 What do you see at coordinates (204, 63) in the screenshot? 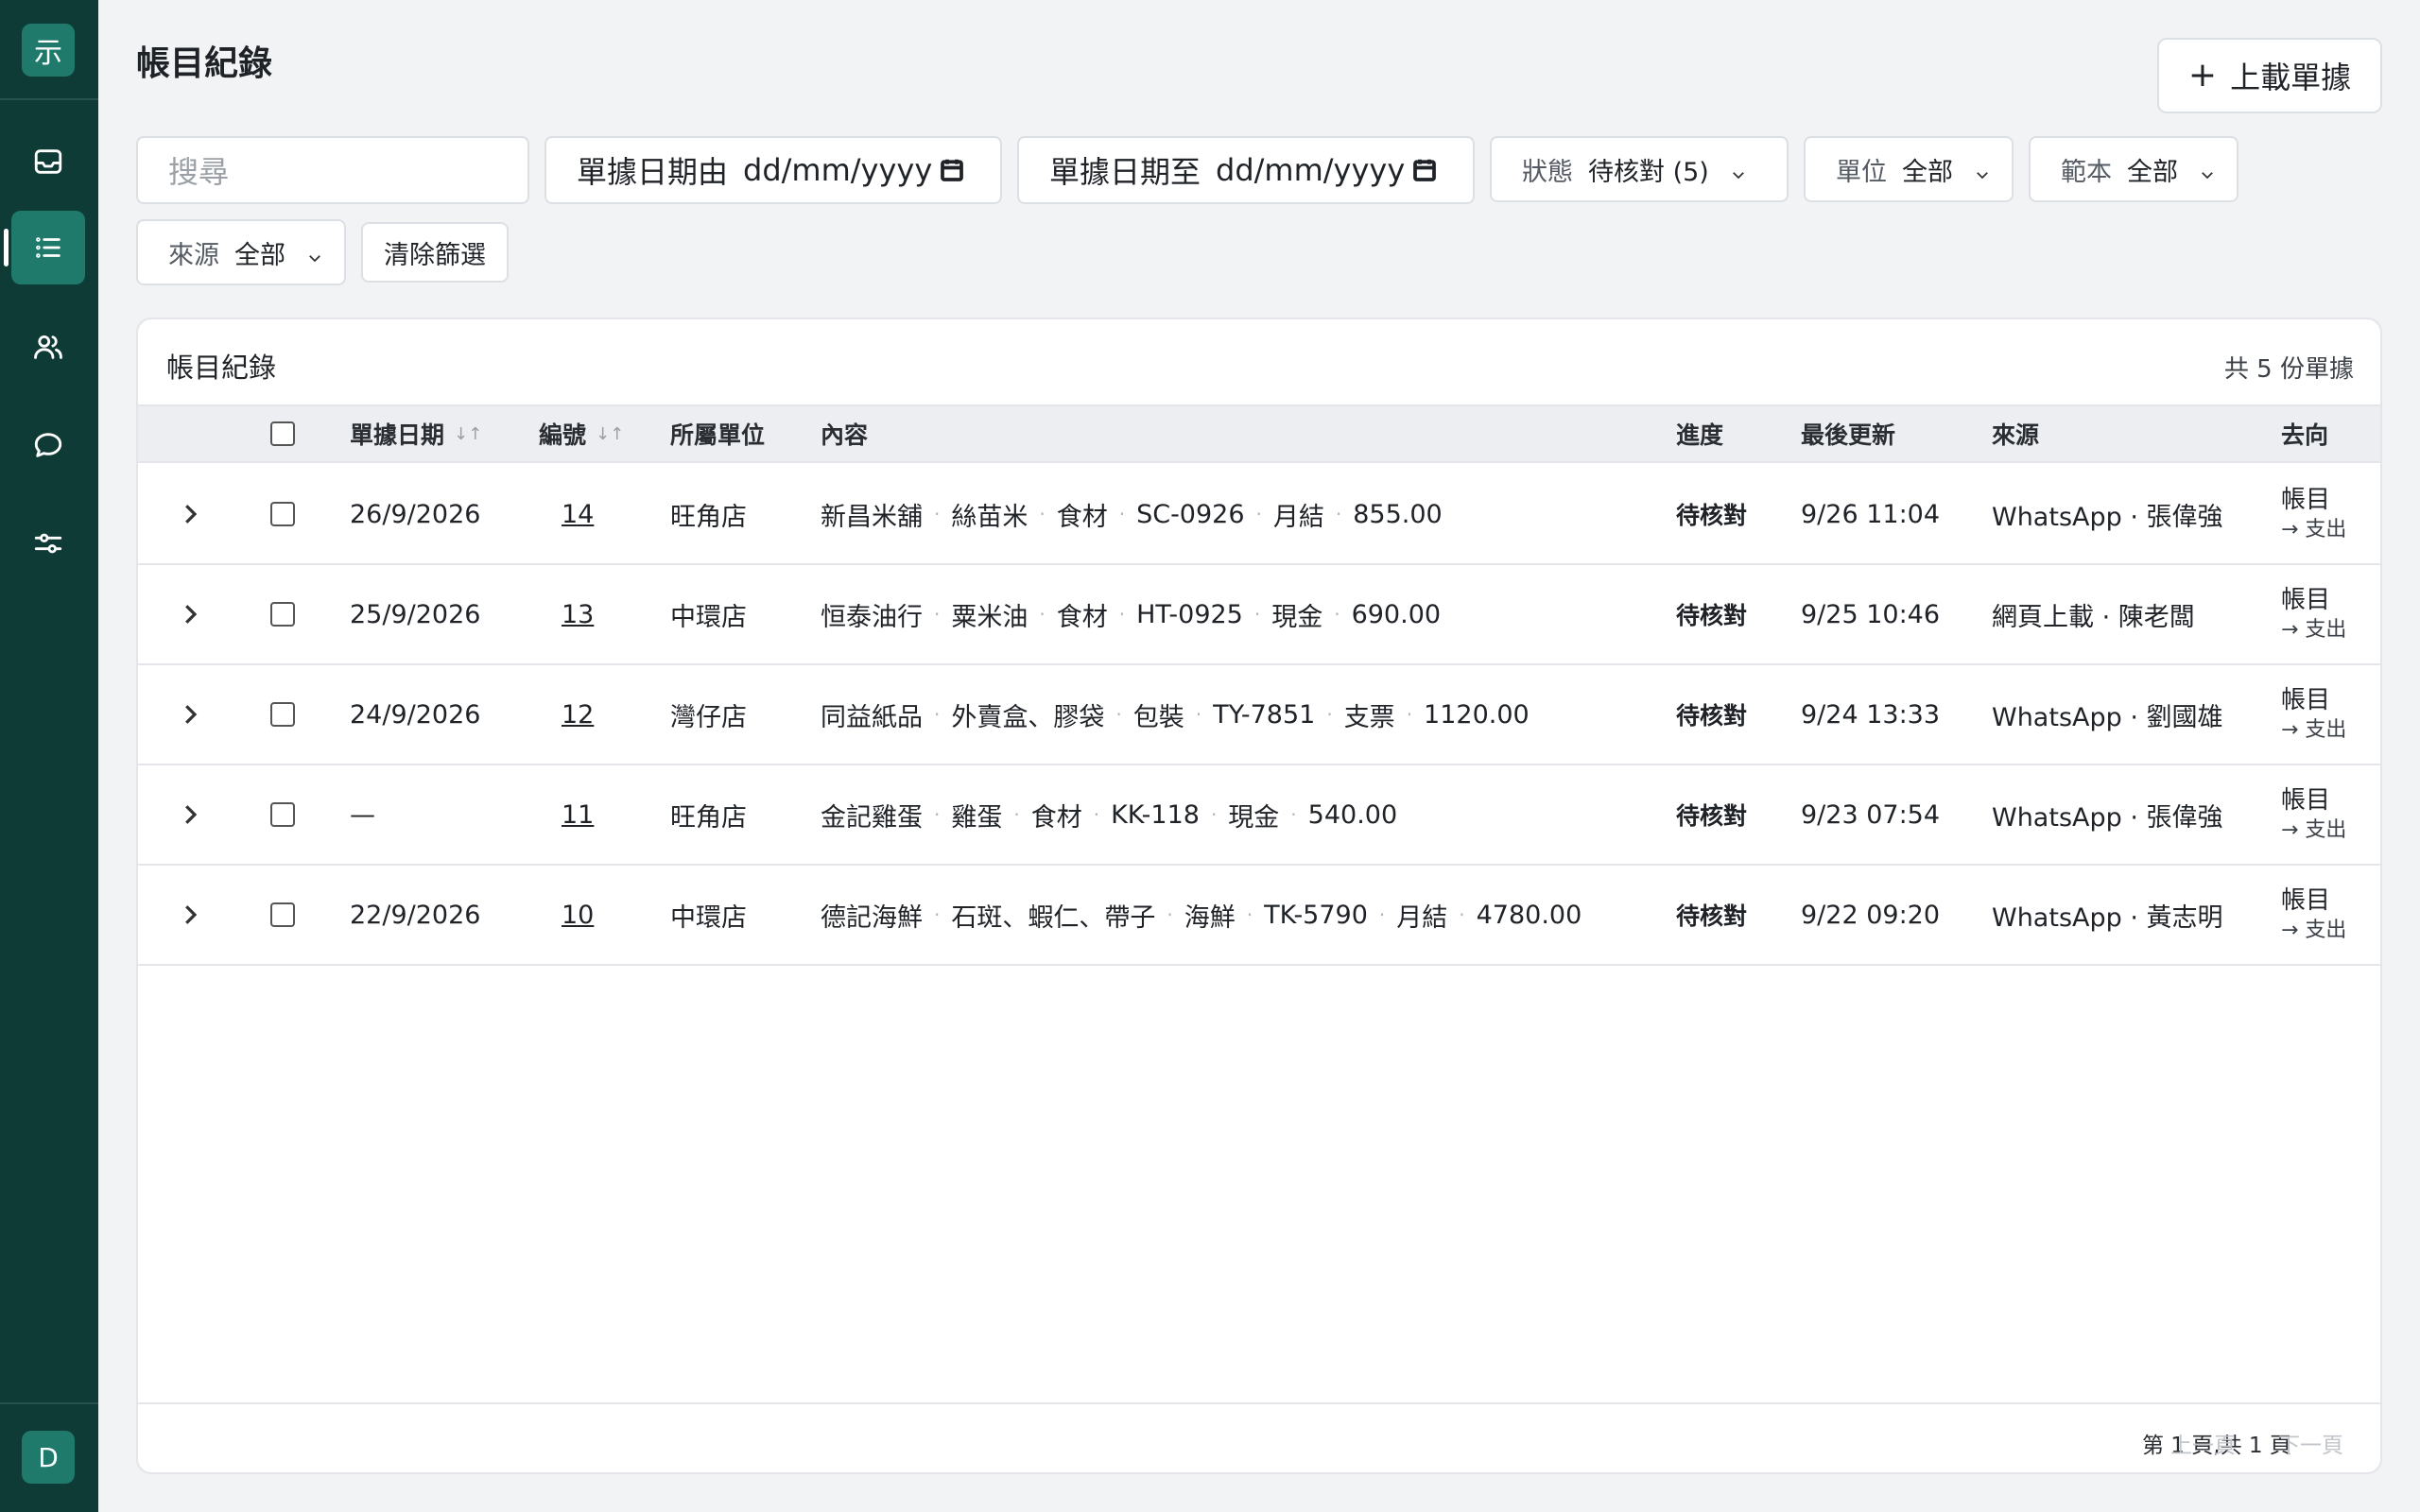
I see `page-title: 帳目紀錄` at bounding box center [204, 63].